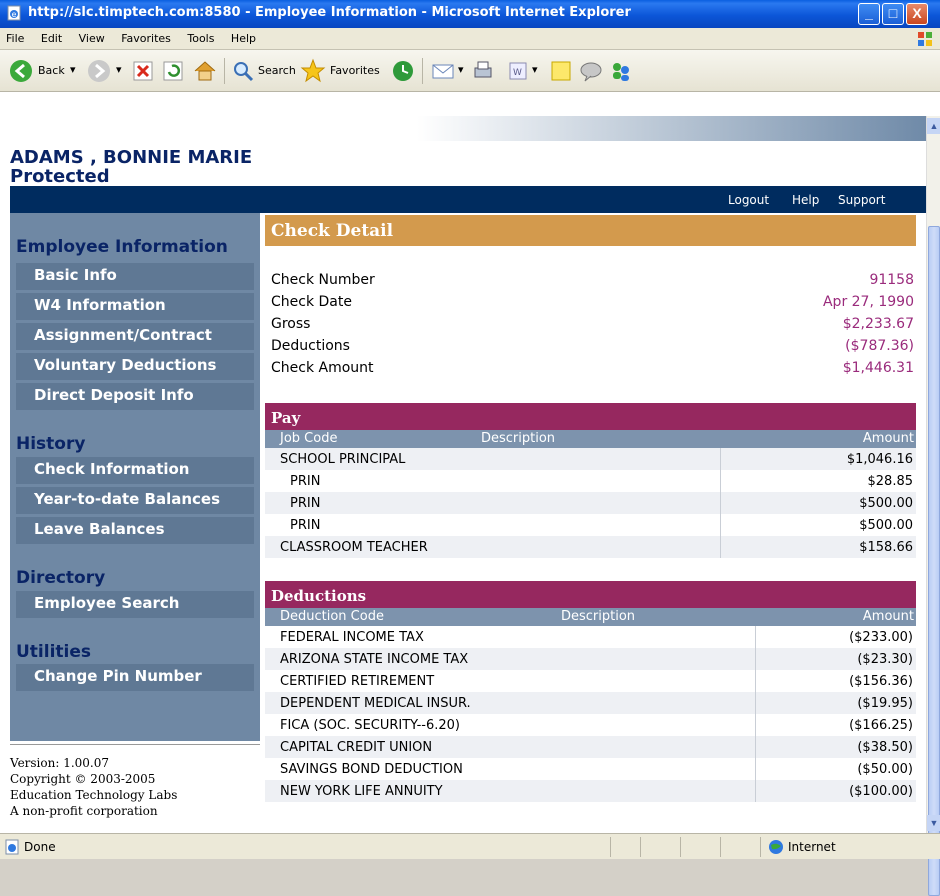  What do you see at coordinates (891, 280) in the screenshot?
I see `check-number-value: 91158` at bounding box center [891, 280].